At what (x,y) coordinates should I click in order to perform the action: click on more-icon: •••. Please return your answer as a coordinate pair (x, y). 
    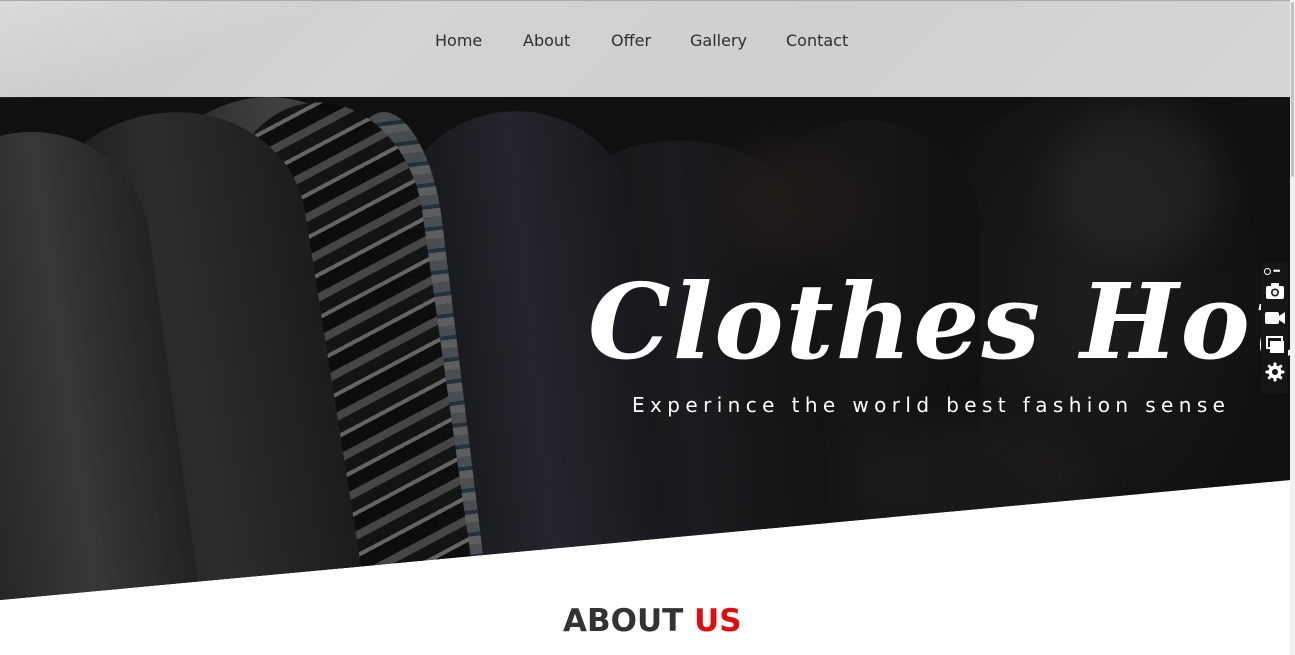
    Looking at the image, I should click on (1277, 271).